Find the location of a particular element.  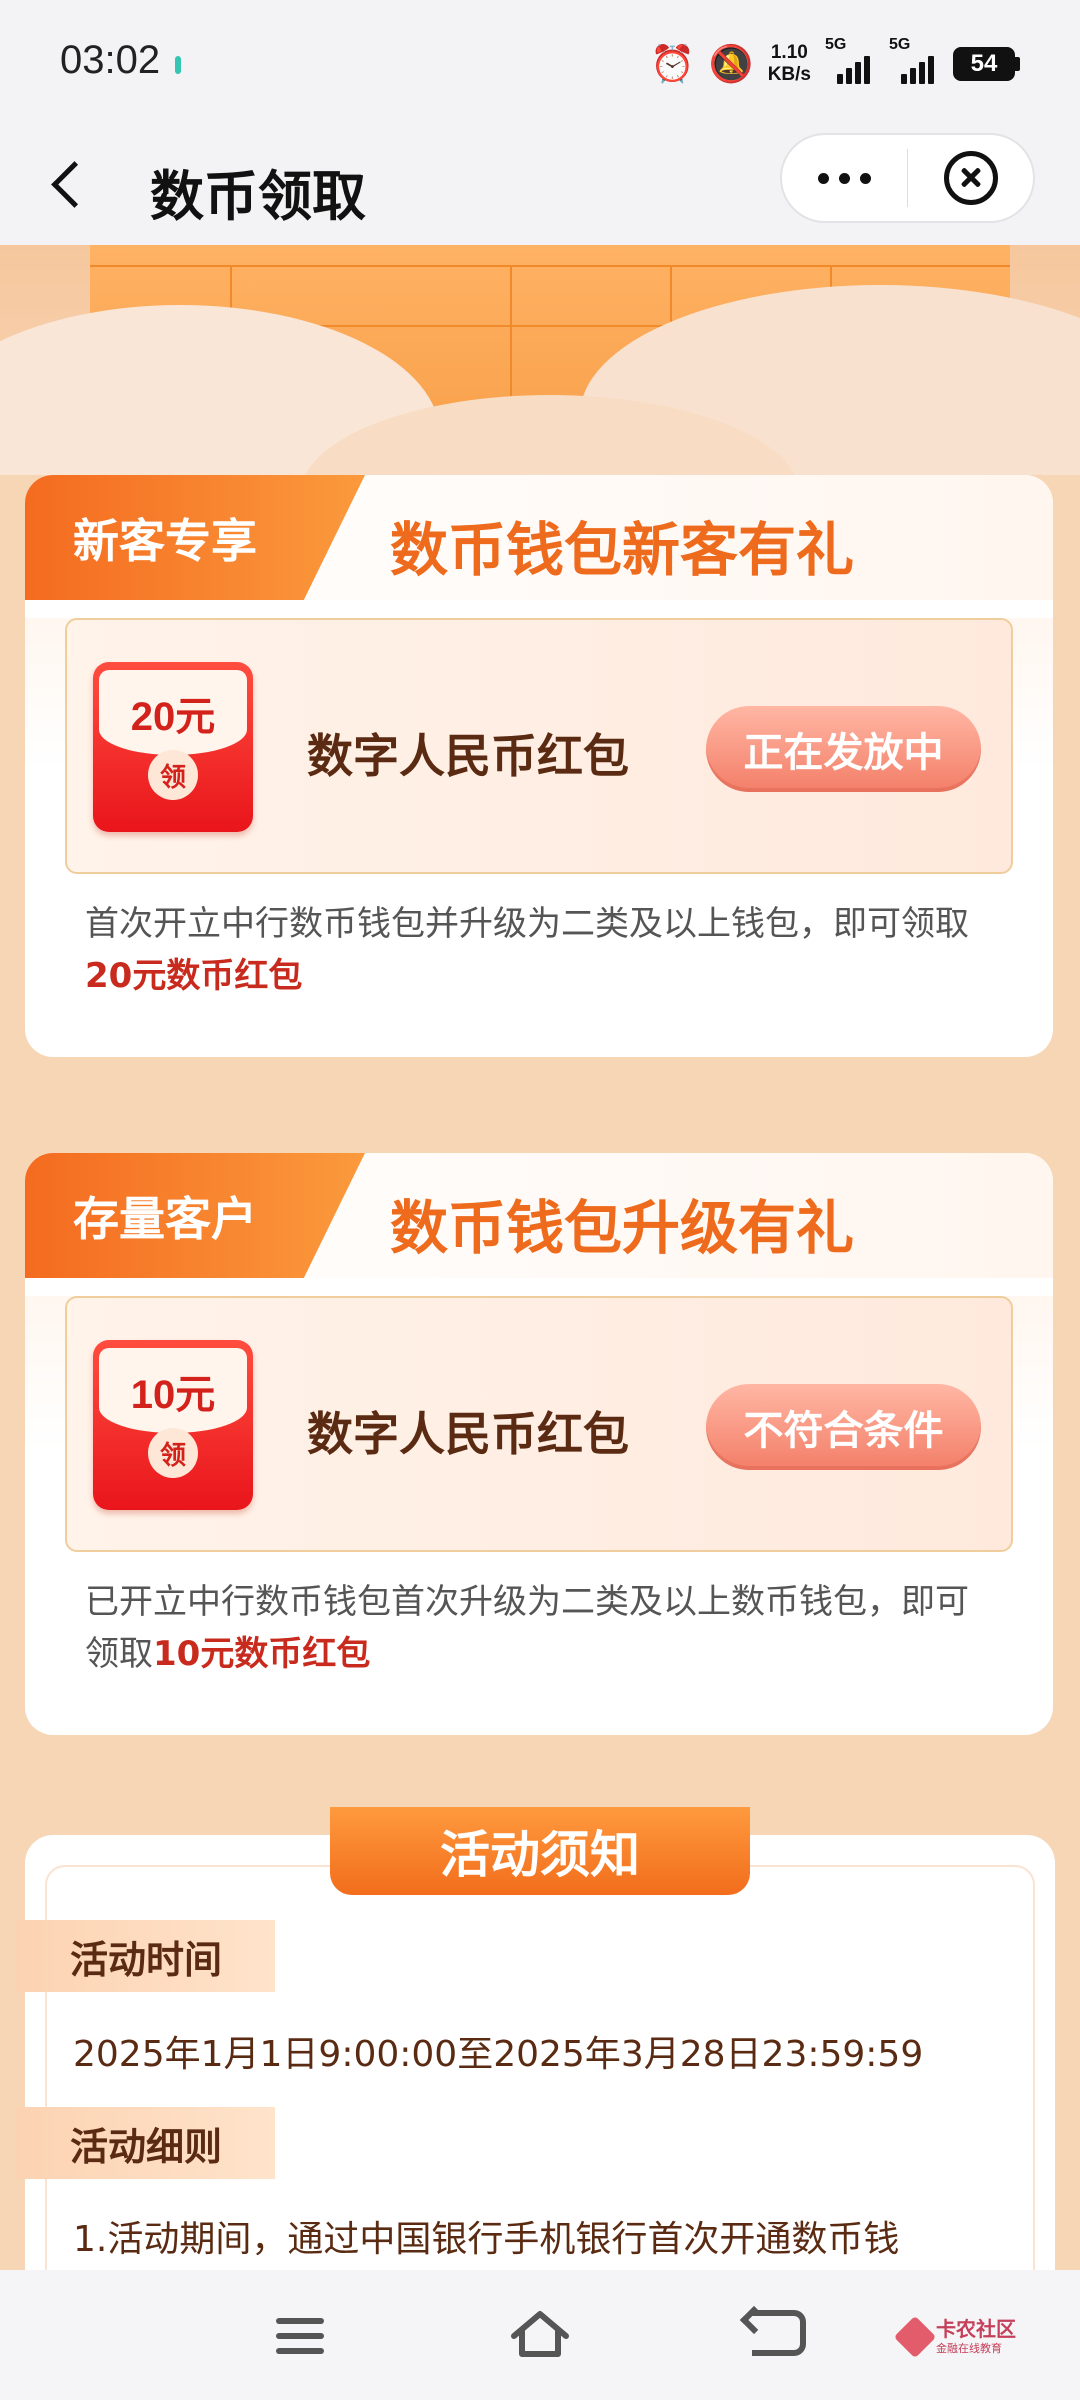

close-circle-icon is located at coordinates (970, 178).